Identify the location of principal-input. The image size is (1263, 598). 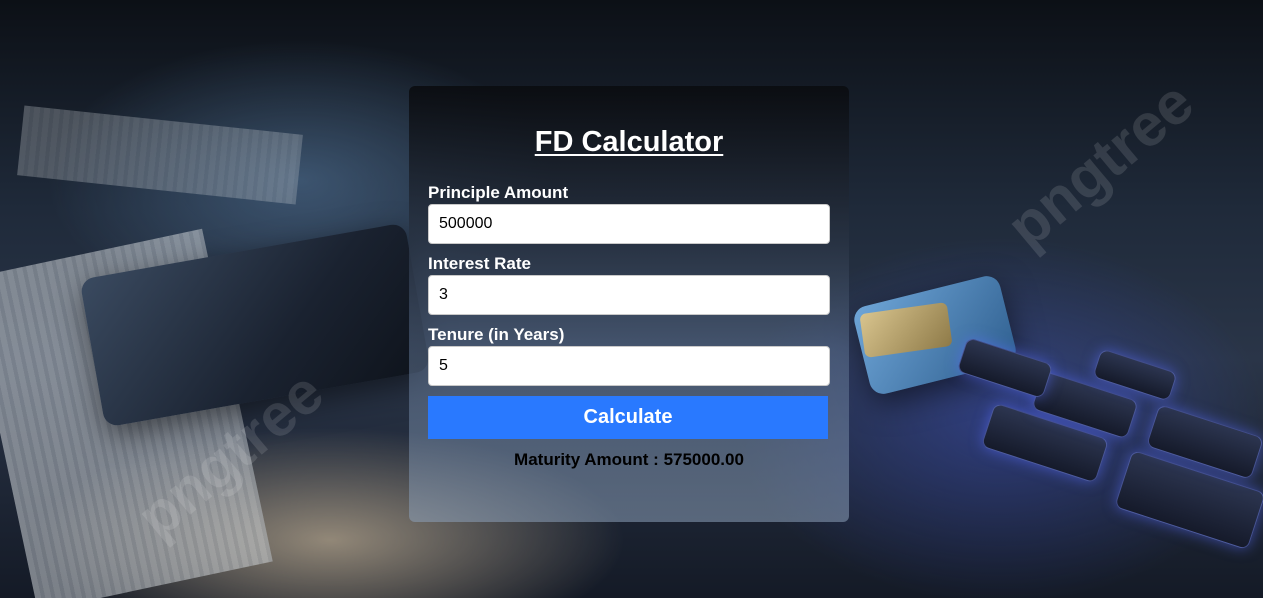
(629, 224).